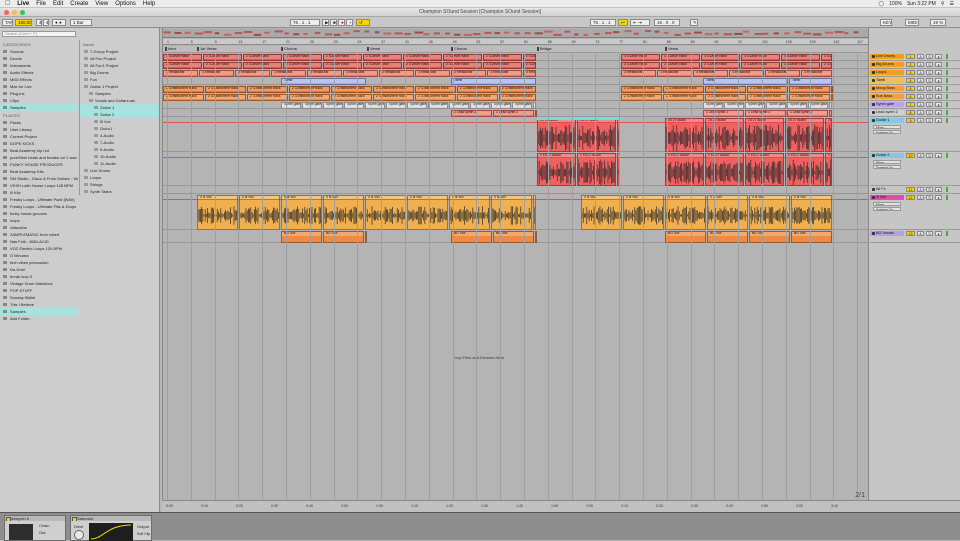 This screenshot has width=960, height=541. I want to click on locator: Intro, so click(170, 49).